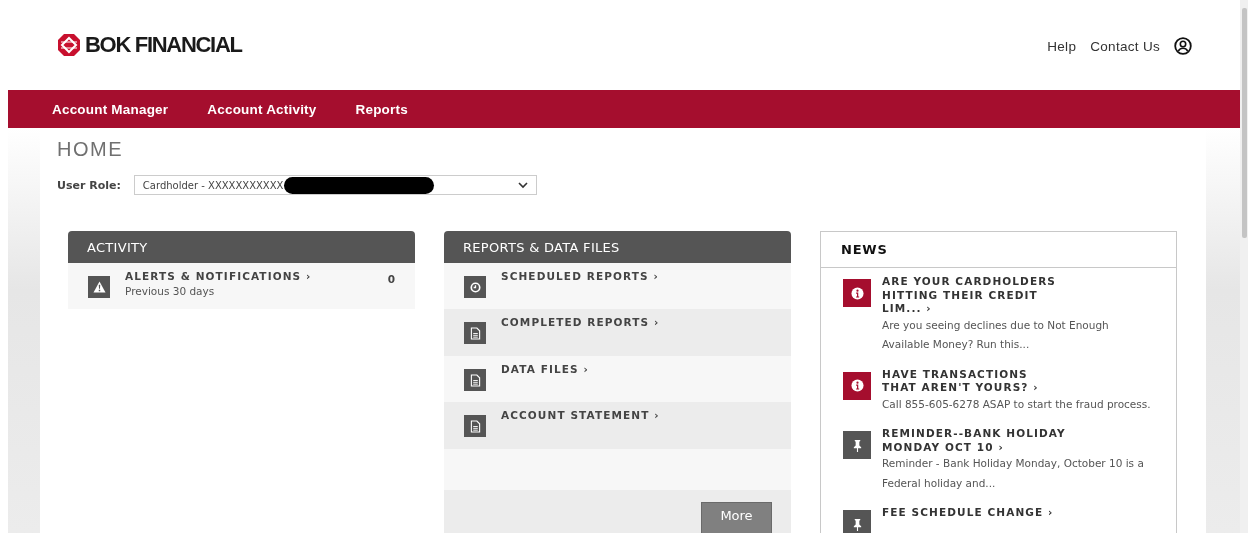 The height and width of the screenshot is (533, 1248). What do you see at coordinates (617, 247) in the screenshot?
I see `panel-header: REPORTS & DATA FILES` at bounding box center [617, 247].